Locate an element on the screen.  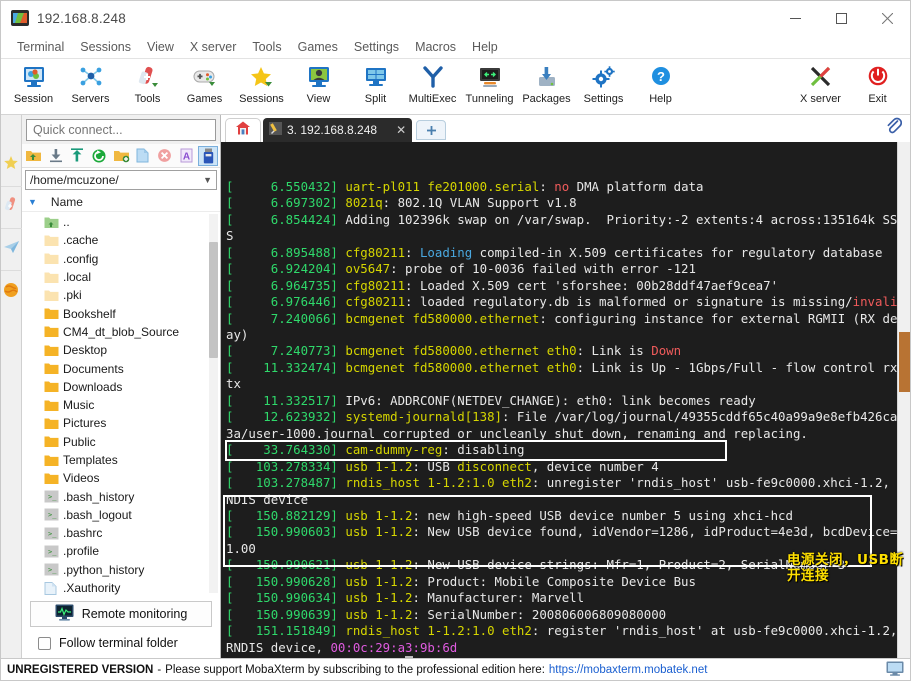
ribbon-split-button: Split is located at coordinates (375, 87).